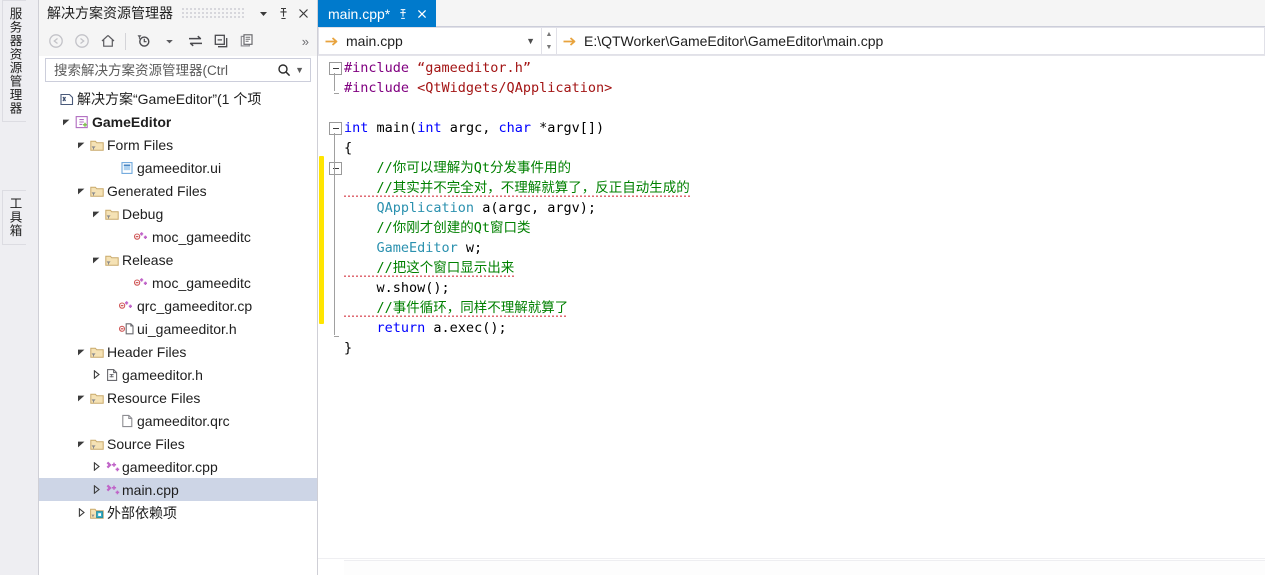 The image size is (1265, 575). Describe the element at coordinates (470, 248) in the screenshot. I see `code-token: w;` at that location.